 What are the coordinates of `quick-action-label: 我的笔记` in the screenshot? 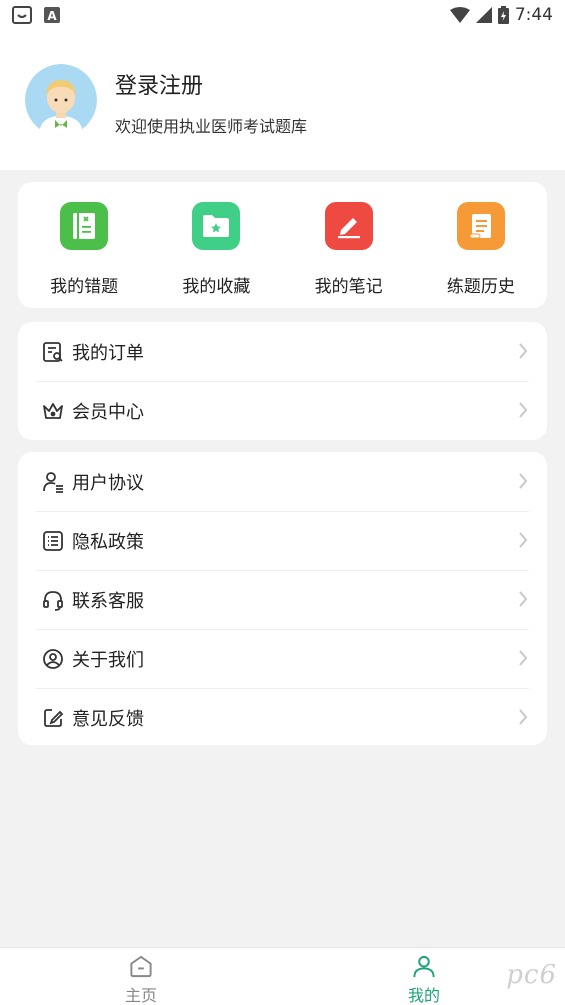 It's located at (348, 287).